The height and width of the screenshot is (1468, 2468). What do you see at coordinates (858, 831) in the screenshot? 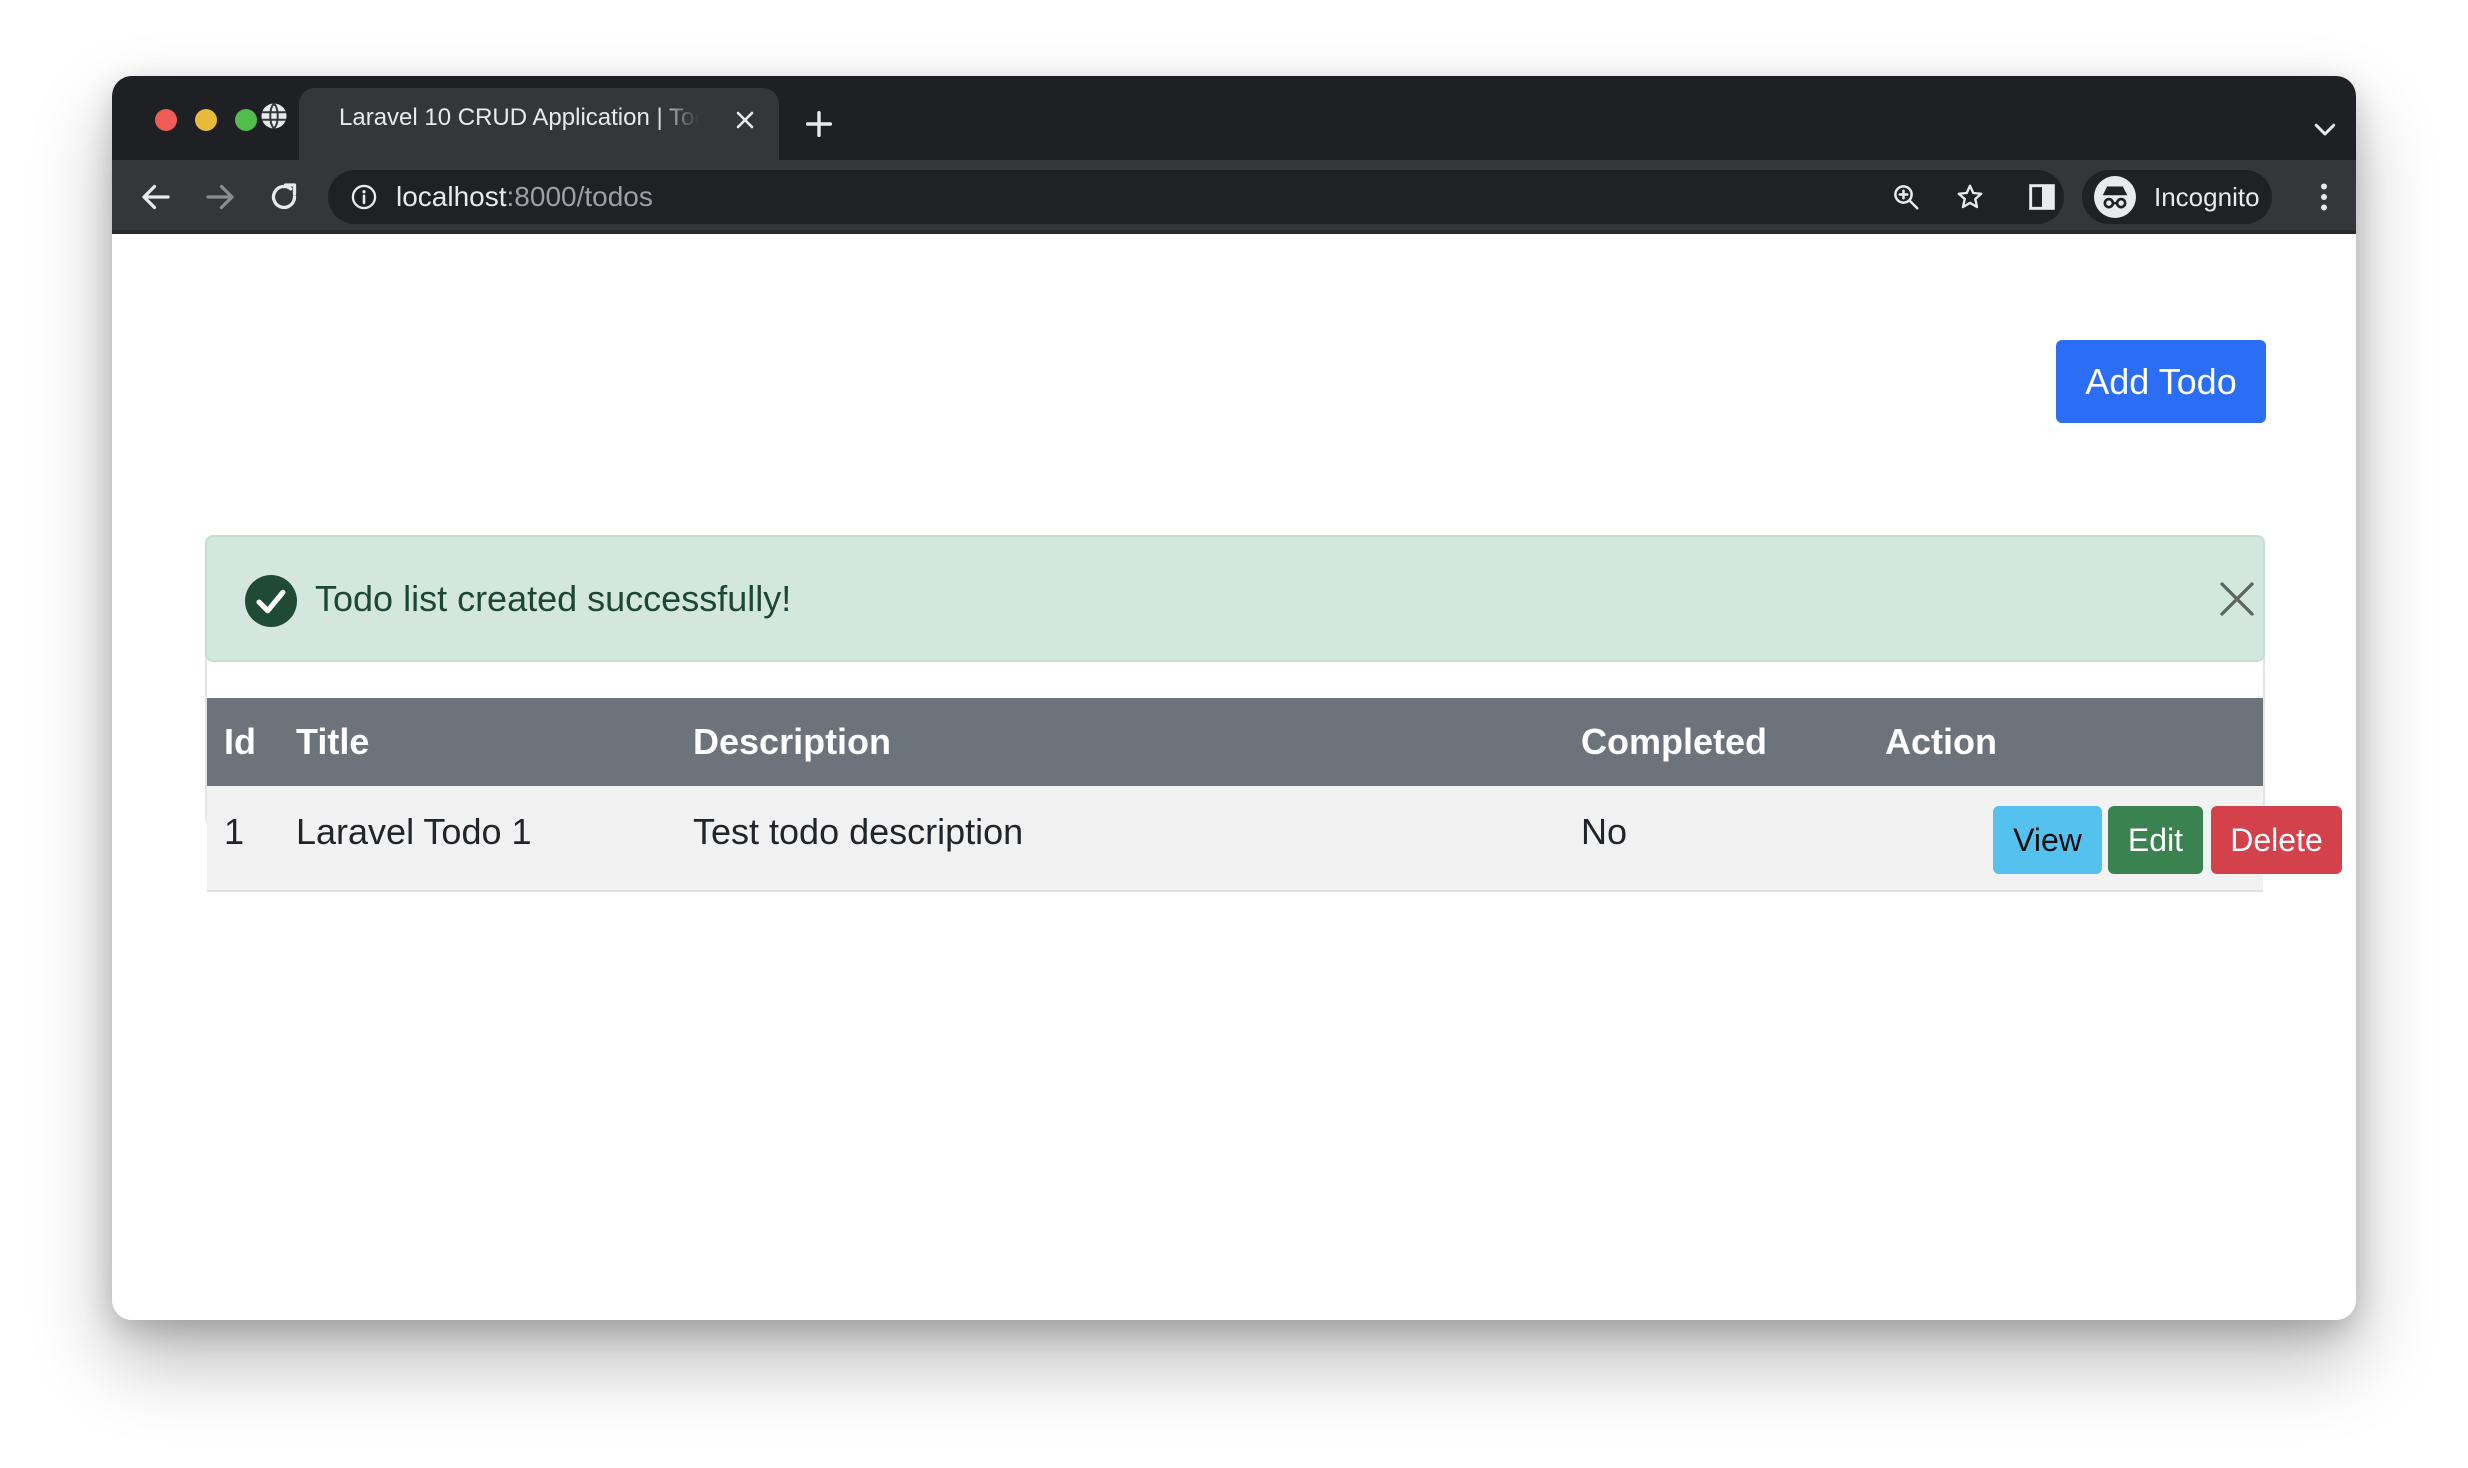
I see `cell-description: Test todo description` at bounding box center [858, 831].